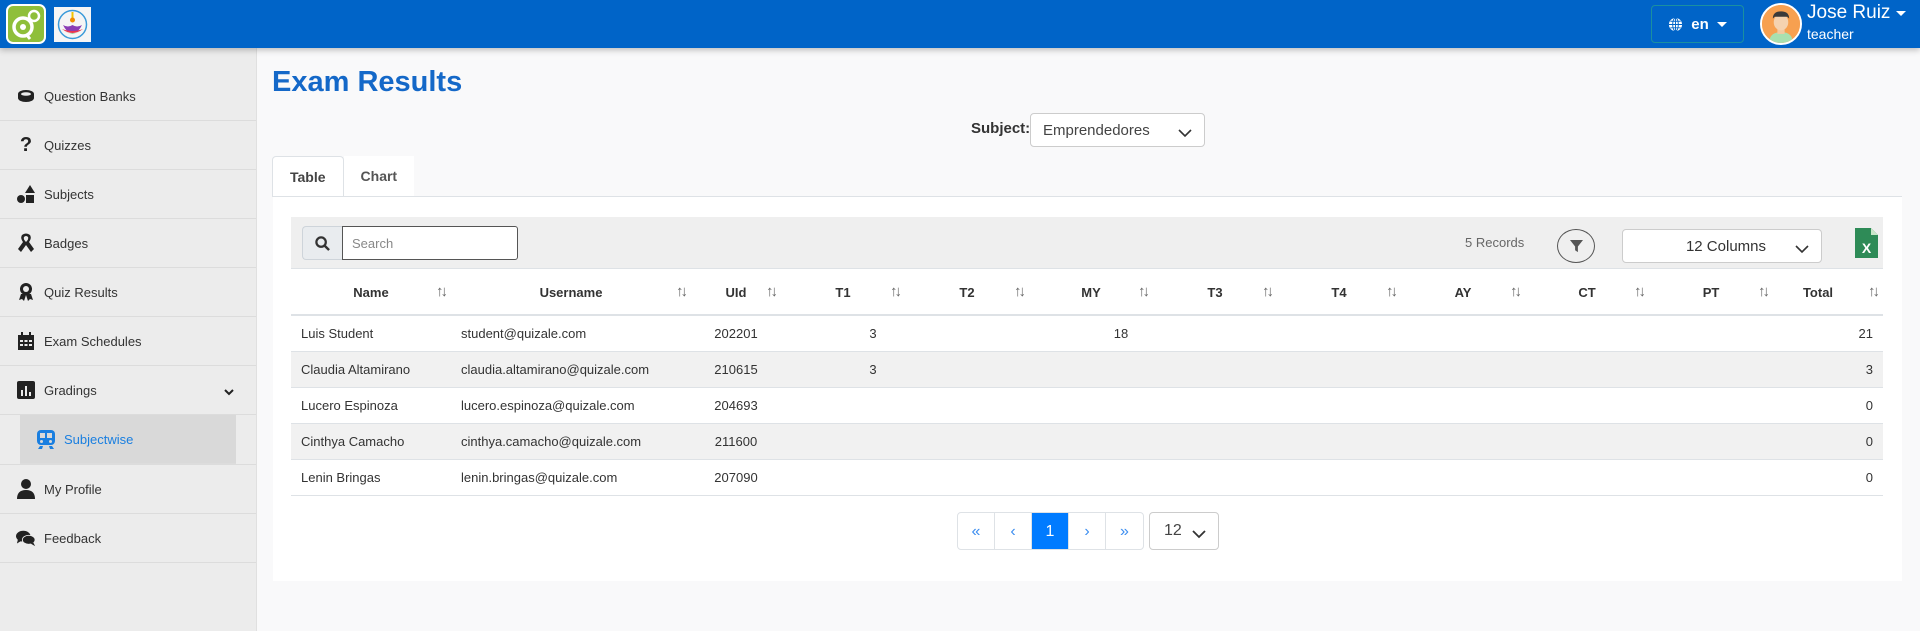 The width and height of the screenshot is (1920, 631). I want to click on sidebar-item-subjectwise: Subjectwise, so click(128, 439).